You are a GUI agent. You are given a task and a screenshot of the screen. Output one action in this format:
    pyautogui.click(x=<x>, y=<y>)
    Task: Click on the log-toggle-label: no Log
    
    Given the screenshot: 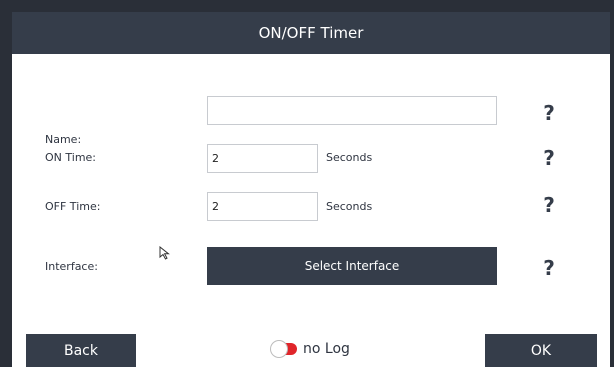 What is the action you would take?
    pyautogui.click(x=326, y=349)
    